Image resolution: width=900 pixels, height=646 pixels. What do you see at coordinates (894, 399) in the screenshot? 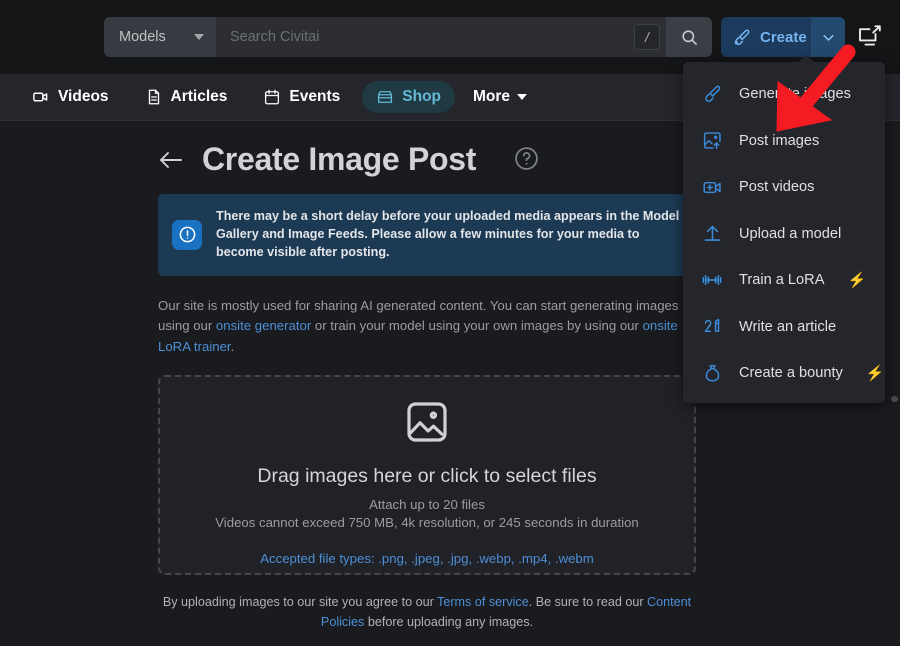
I see `scrollbar-thumb` at bounding box center [894, 399].